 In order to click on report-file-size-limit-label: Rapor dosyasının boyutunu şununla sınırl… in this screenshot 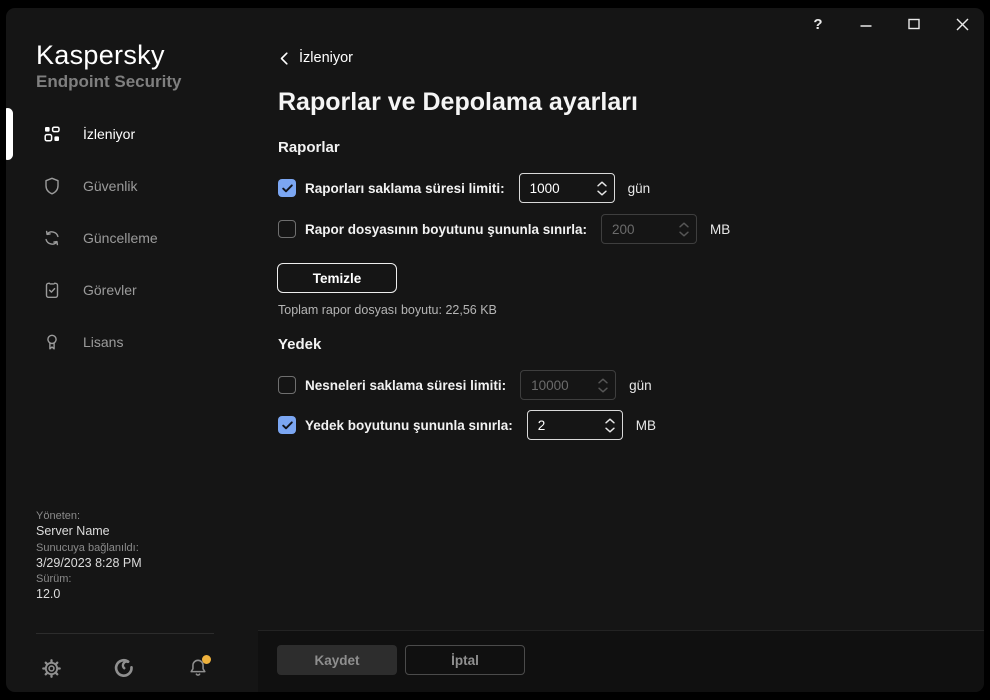, I will do `click(446, 229)`.